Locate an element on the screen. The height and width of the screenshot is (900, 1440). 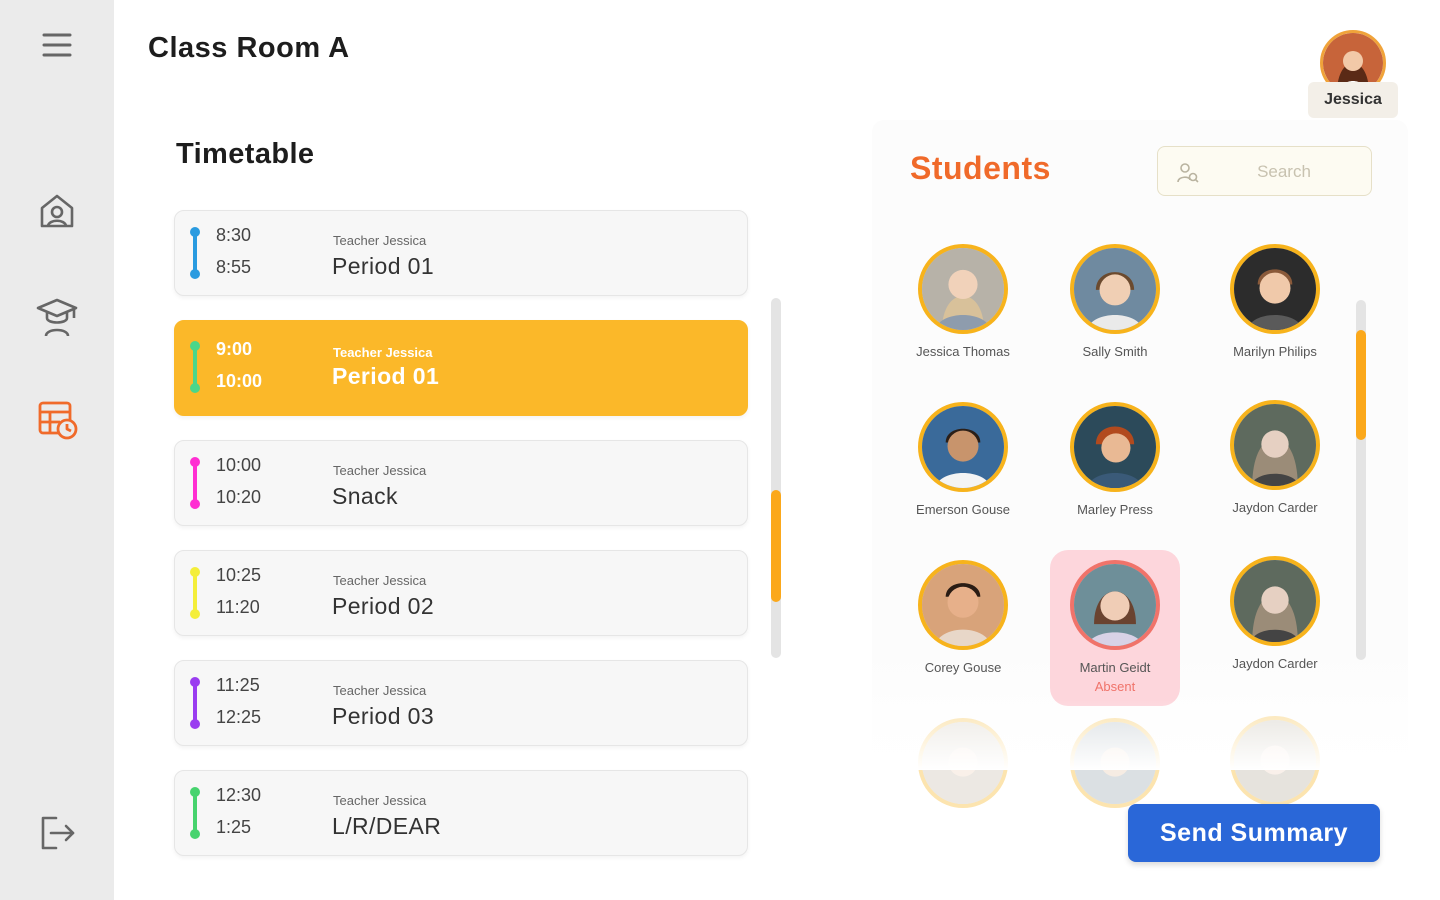
student-name: Corey Gouse is located at coordinates (963, 667).